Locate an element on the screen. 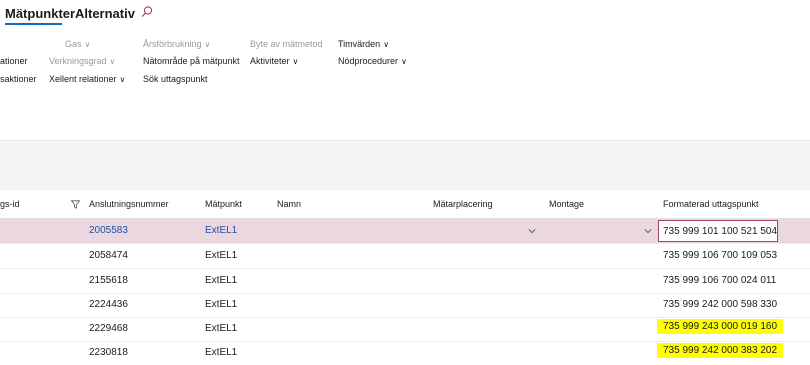 This screenshot has width=810, height=365. anslutningsnummer-cell: 2230818 is located at coordinates (108, 352).